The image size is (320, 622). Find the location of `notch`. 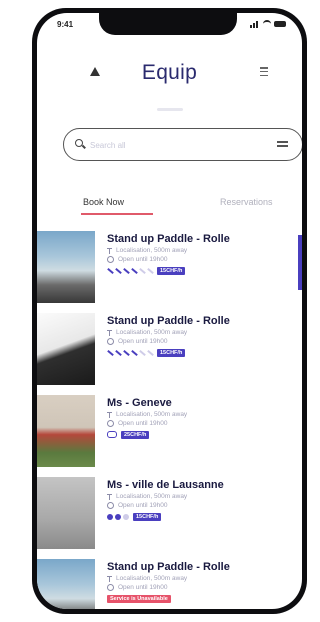

notch is located at coordinates (168, 24).